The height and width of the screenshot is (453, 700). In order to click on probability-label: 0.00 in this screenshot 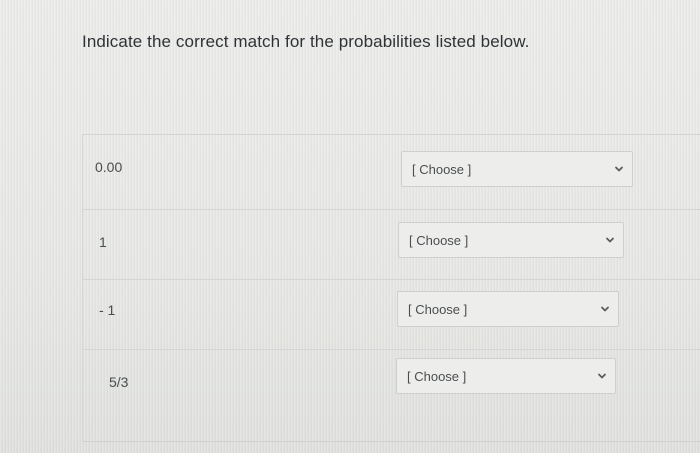, I will do `click(109, 167)`.